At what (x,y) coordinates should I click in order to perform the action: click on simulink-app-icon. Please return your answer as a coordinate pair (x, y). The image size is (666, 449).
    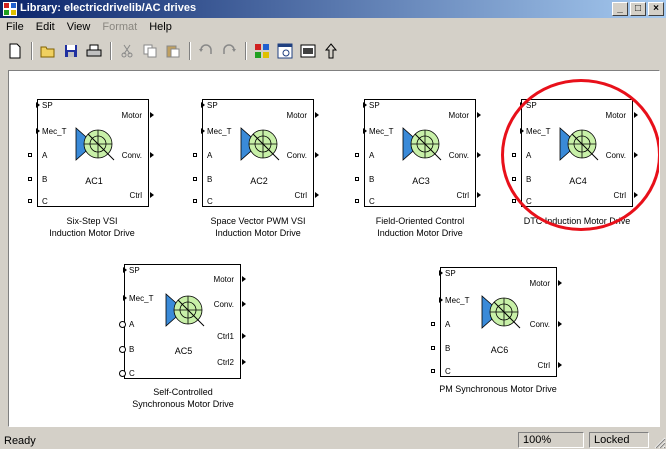
    Looking at the image, I should click on (10, 9).